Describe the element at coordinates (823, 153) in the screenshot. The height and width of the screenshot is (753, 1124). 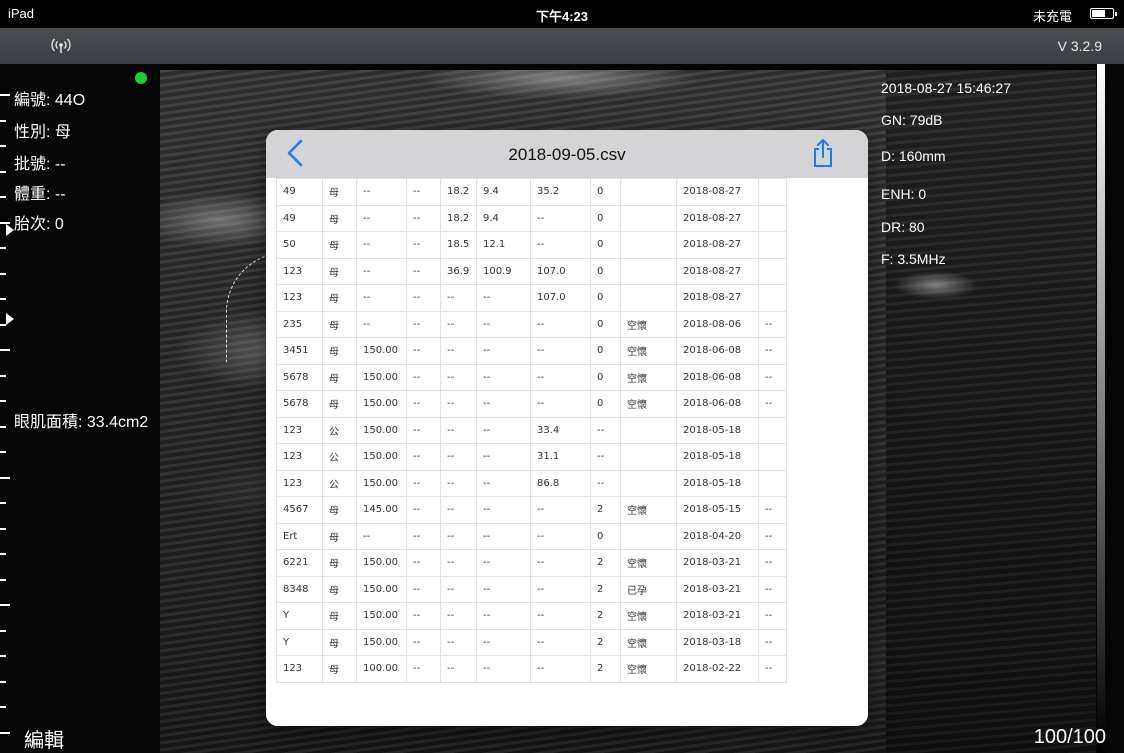
I see `share-icon` at that location.